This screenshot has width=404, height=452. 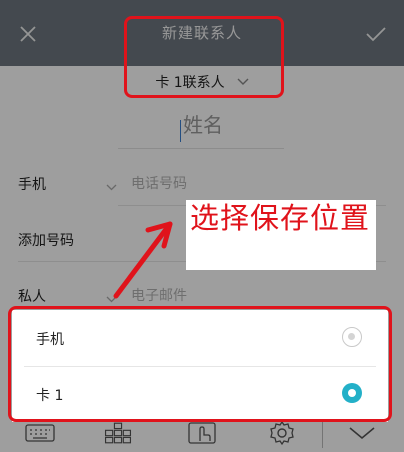 I want to click on title-bar: 新建联系人, so click(x=202, y=33).